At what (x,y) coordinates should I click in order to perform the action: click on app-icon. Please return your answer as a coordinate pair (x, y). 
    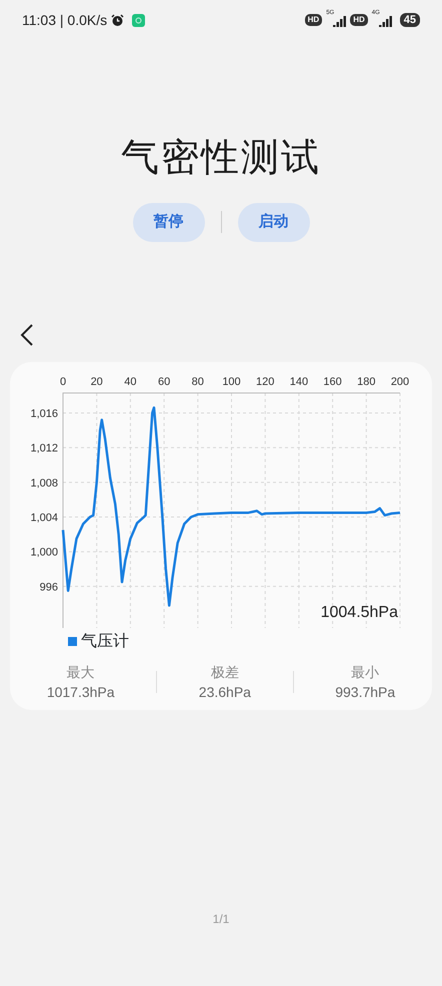
    Looking at the image, I should click on (139, 20).